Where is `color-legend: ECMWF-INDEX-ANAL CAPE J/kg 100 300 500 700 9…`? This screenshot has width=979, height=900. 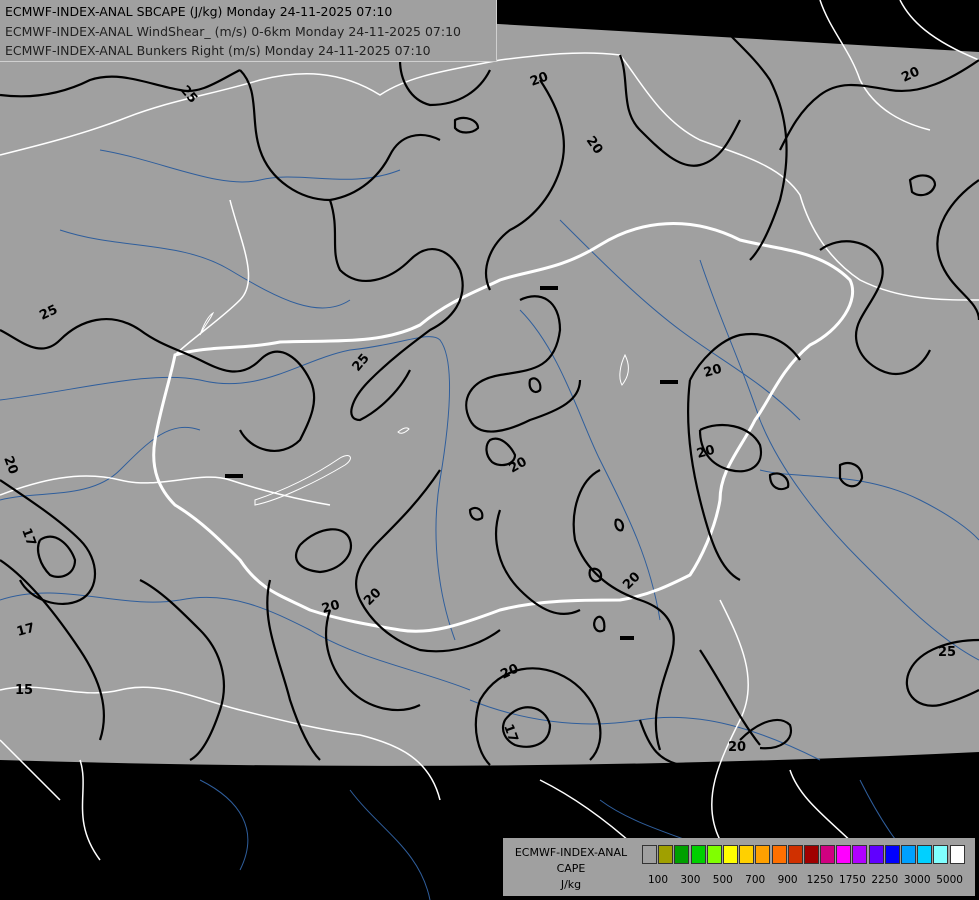
color-legend: ECMWF-INDEX-ANAL CAPE J/kg 100 300 500 700 9… is located at coordinates (739, 867).